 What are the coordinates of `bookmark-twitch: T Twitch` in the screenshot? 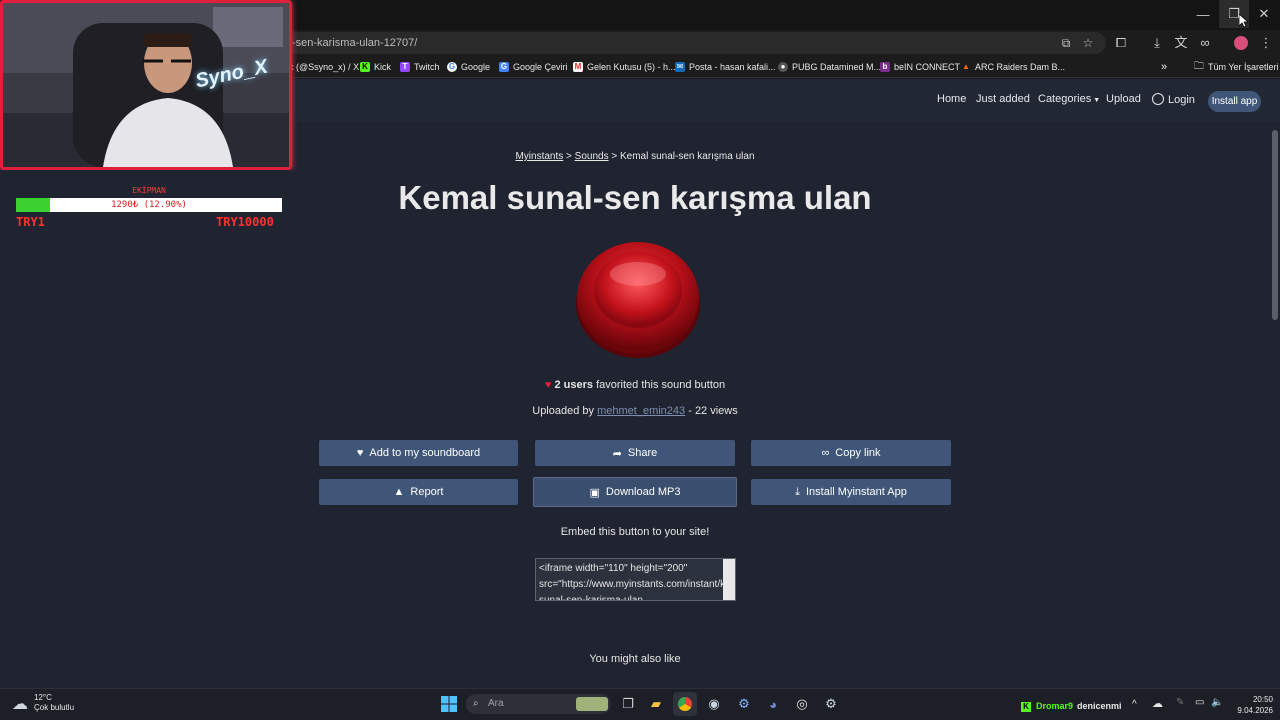 It's located at (420, 67).